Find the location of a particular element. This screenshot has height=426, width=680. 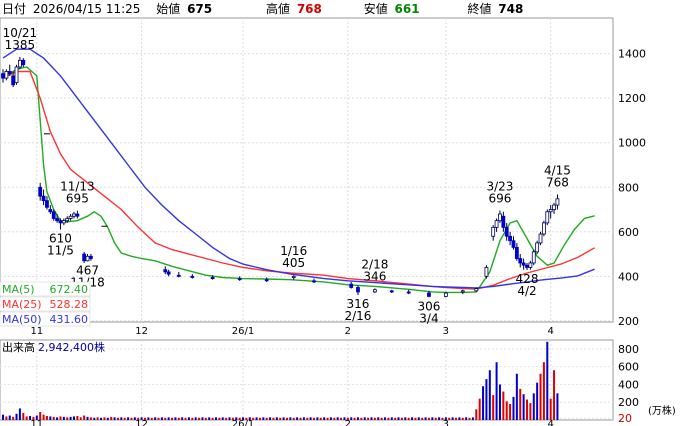

price-x-tick-label: 2 is located at coordinates (348, 331).